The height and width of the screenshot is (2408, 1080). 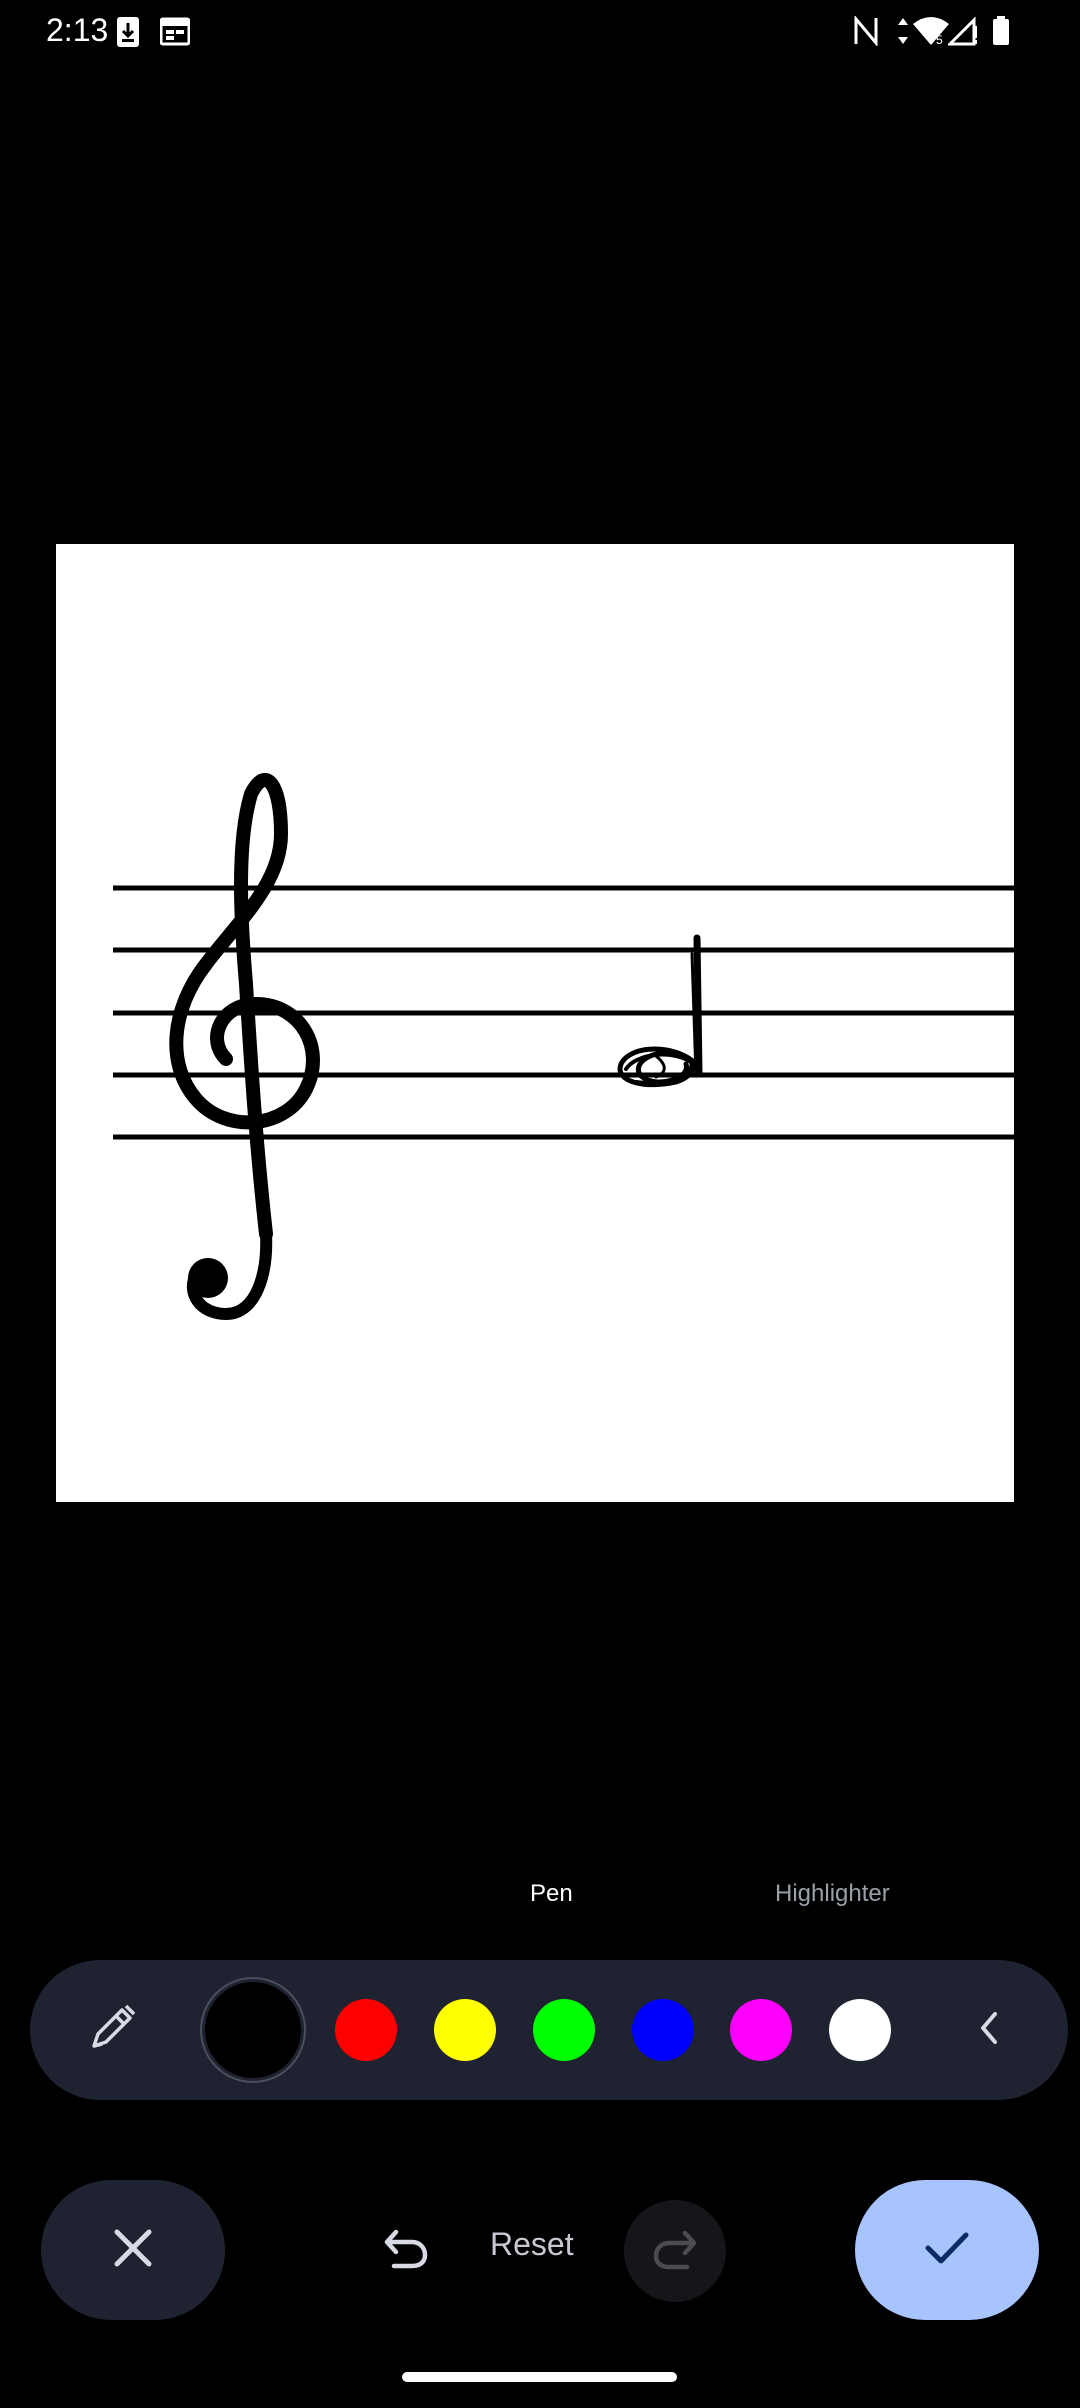 I want to click on close-icon, so click(x=133, y=2250).